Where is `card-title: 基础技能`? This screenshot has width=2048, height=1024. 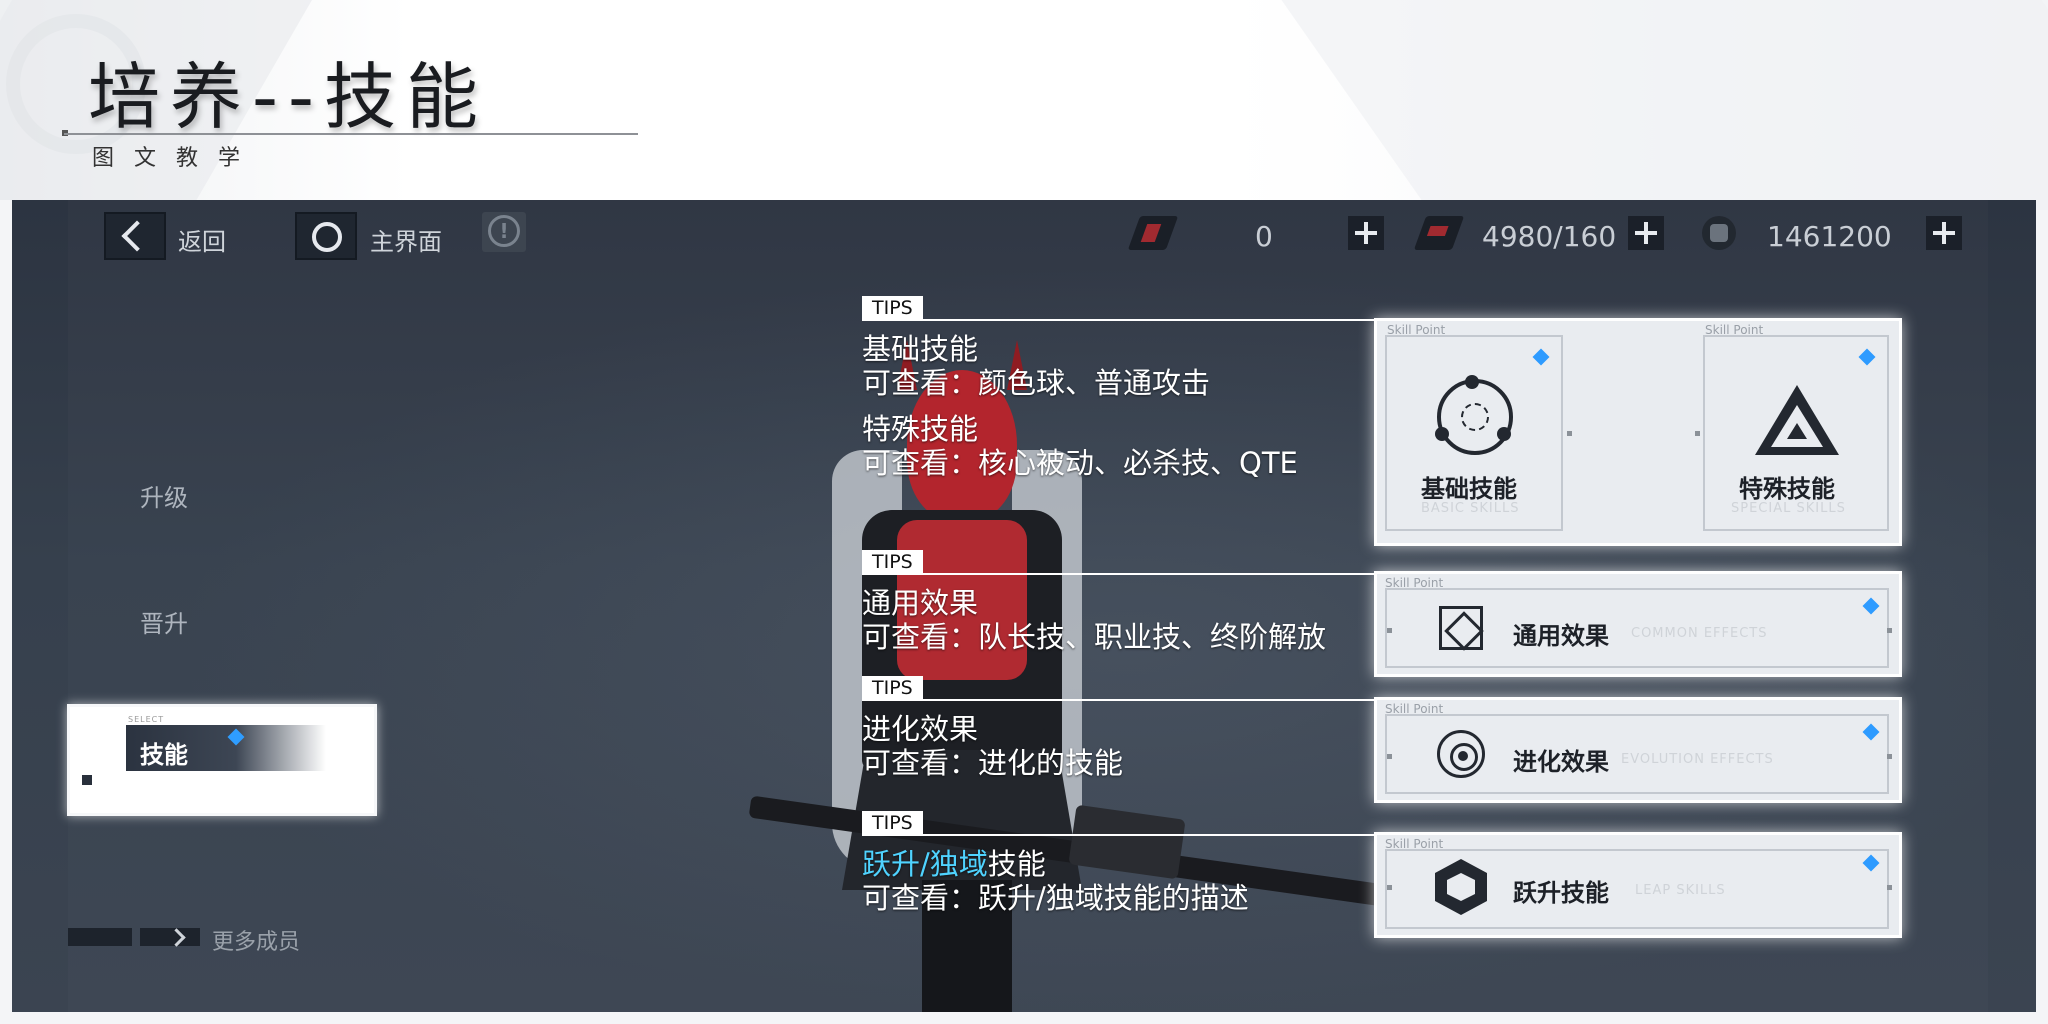
card-title: 基础技能 is located at coordinates (1469, 489).